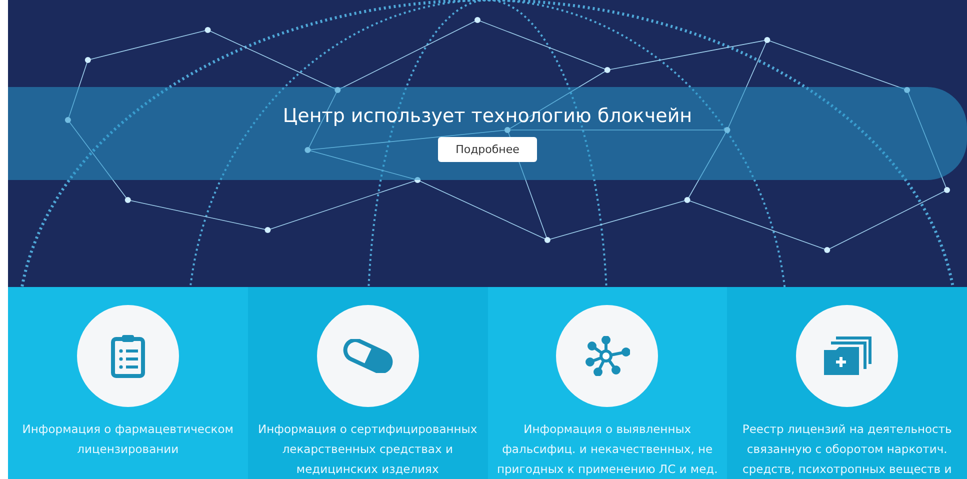  Describe the element at coordinates (487, 116) in the screenshot. I see `banner-title: Центр использует технологию блокчейн` at that location.